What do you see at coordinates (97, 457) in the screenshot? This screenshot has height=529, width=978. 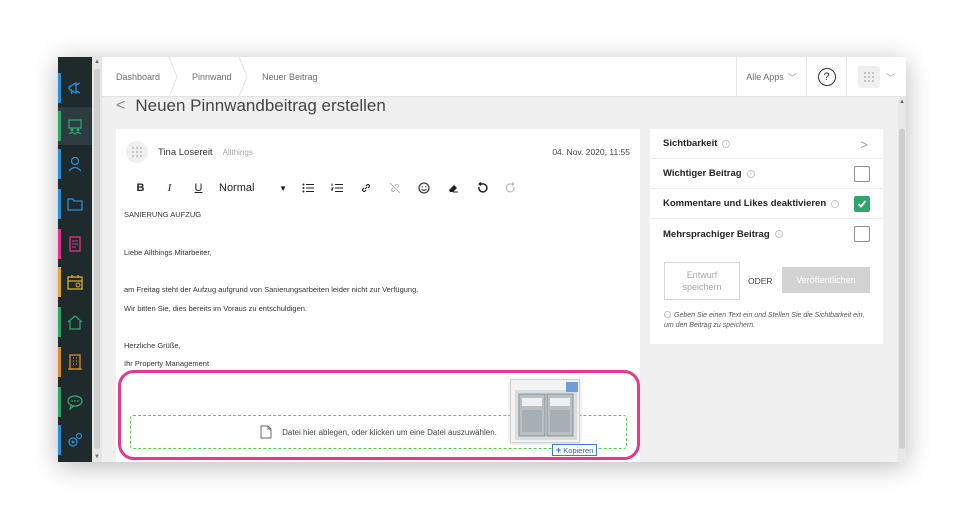 I see `scroll-down-arrow-icon: ▼` at bounding box center [97, 457].